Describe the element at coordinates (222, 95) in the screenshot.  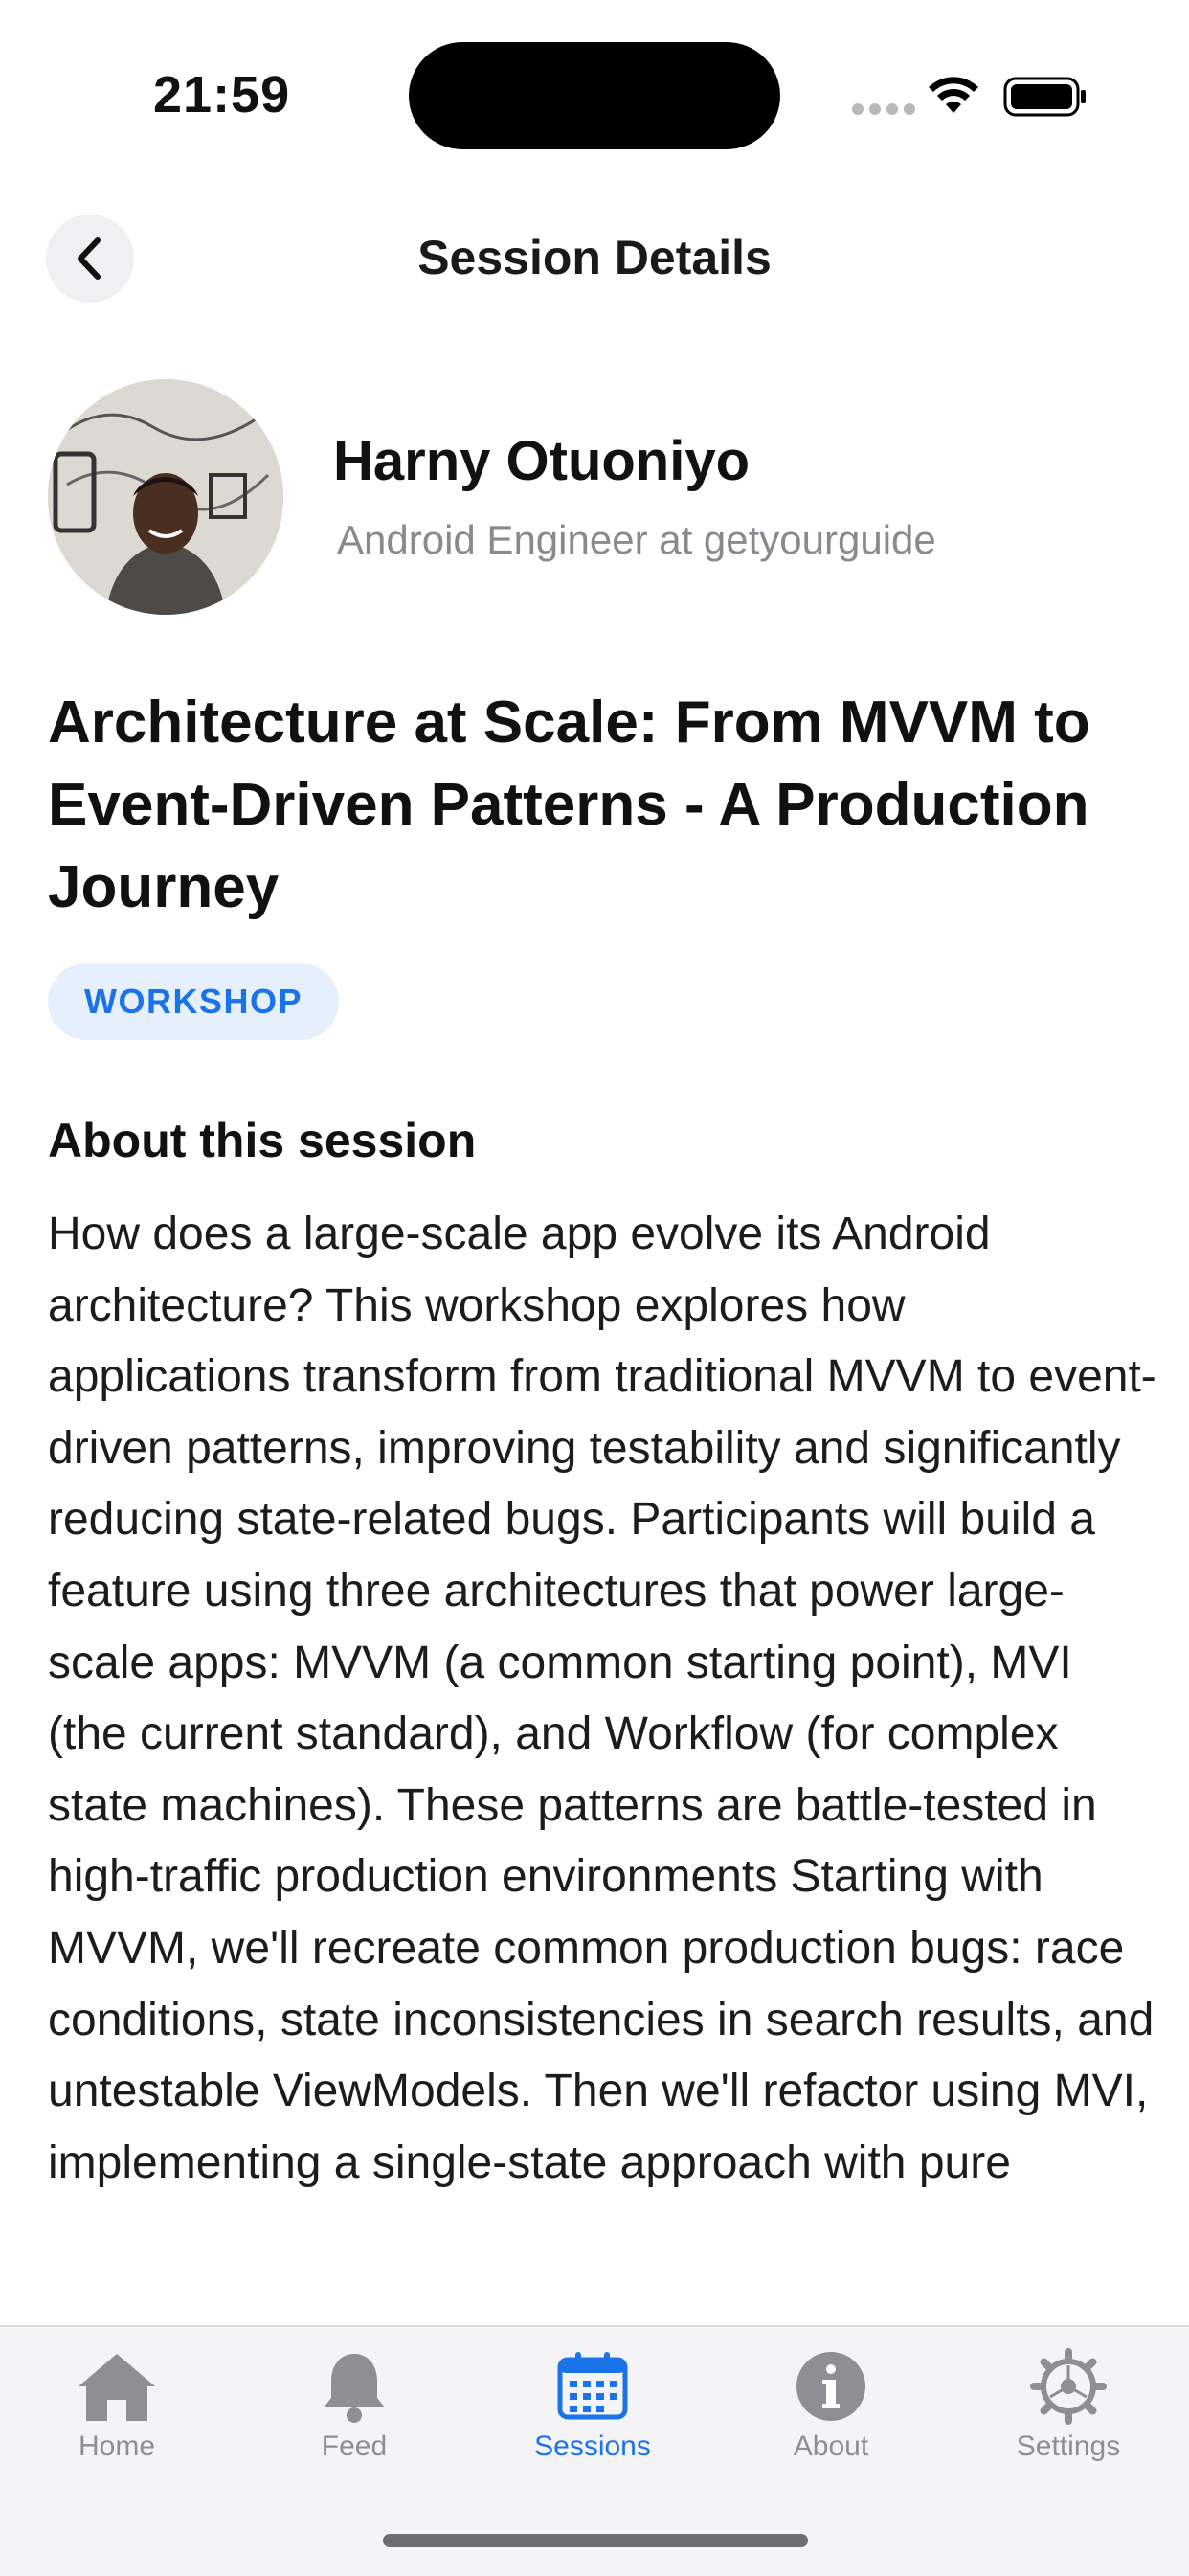
I see `status-time: 21:59` at that location.